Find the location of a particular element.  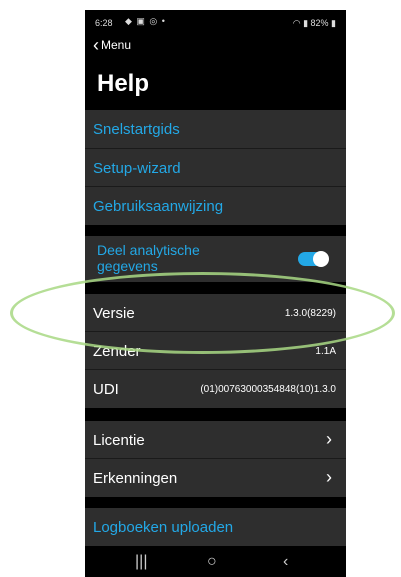

wifi-icon: ◠ ▮ is located at coordinates (301, 23).